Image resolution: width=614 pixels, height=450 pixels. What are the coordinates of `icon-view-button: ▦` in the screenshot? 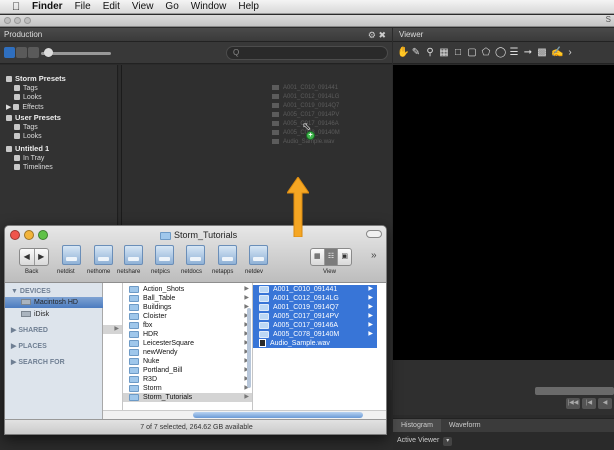 It's located at (318, 257).